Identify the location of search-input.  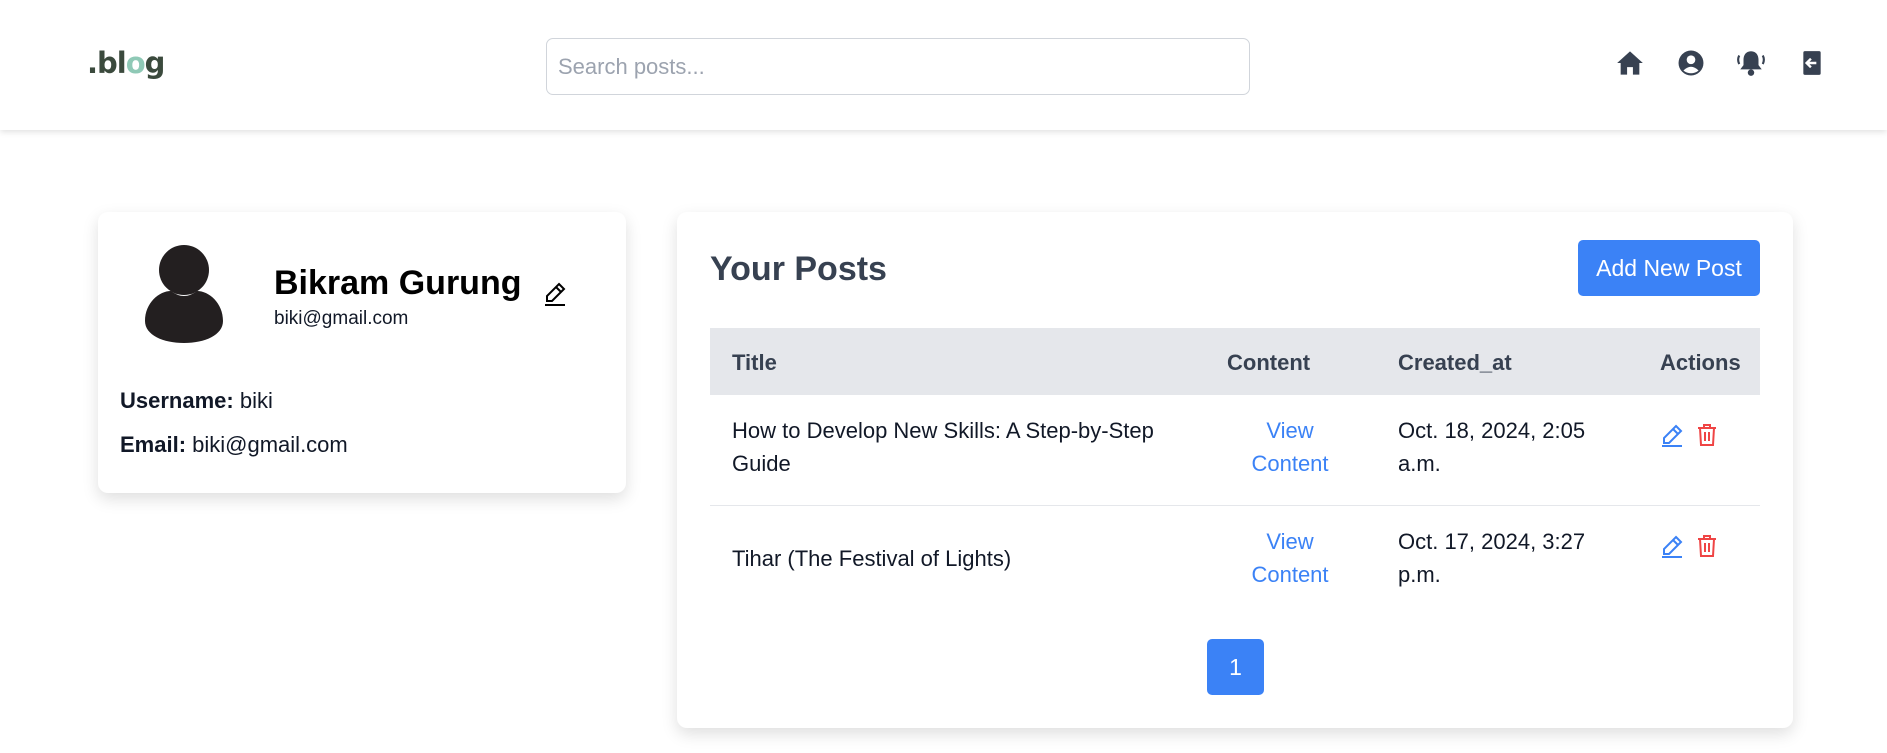
(898, 66).